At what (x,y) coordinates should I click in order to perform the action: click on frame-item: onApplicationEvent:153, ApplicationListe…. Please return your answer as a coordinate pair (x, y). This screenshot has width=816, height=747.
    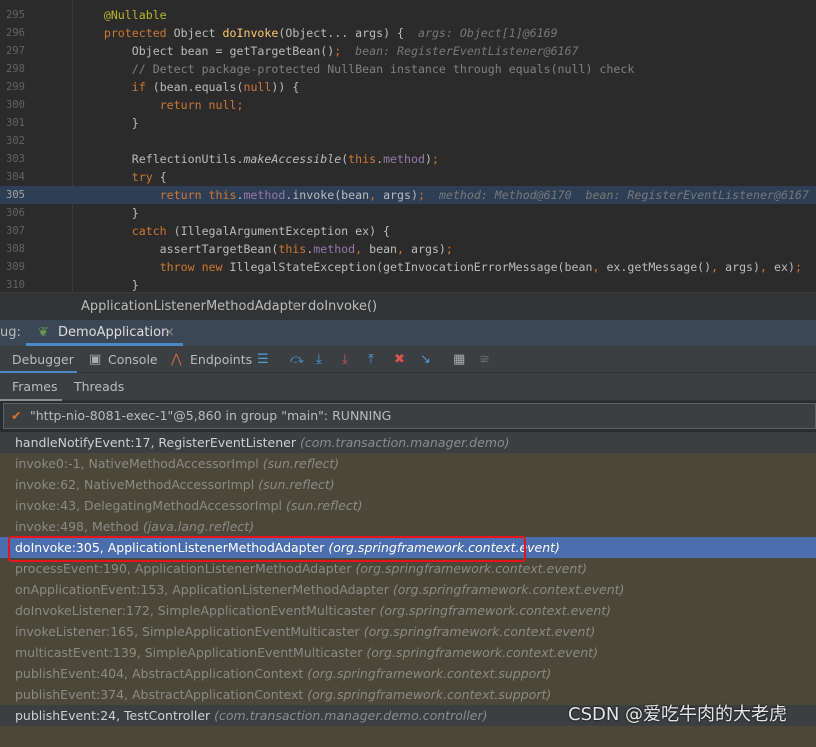
    Looking at the image, I should click on (408, 589).